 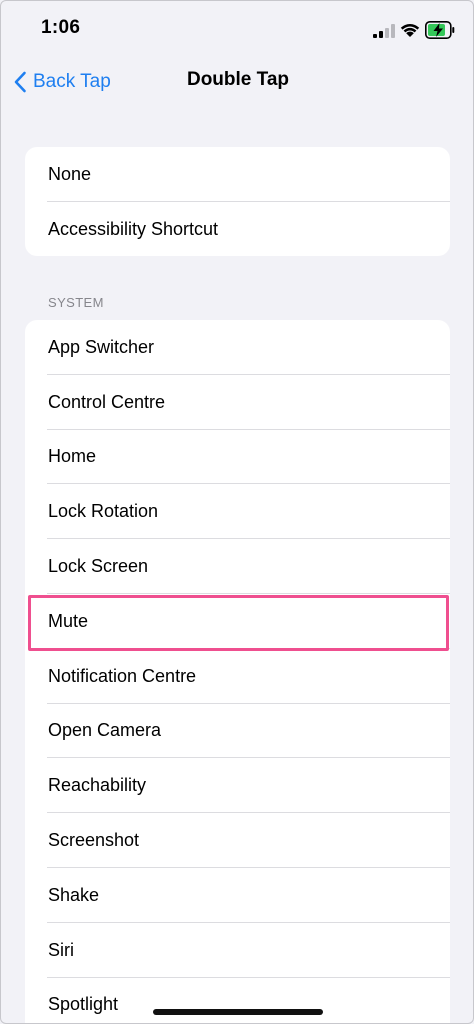 What do you see at coordinates (237, 457) in the screenshot?
I see `option-home: Home` at bounding box center [237, 457].